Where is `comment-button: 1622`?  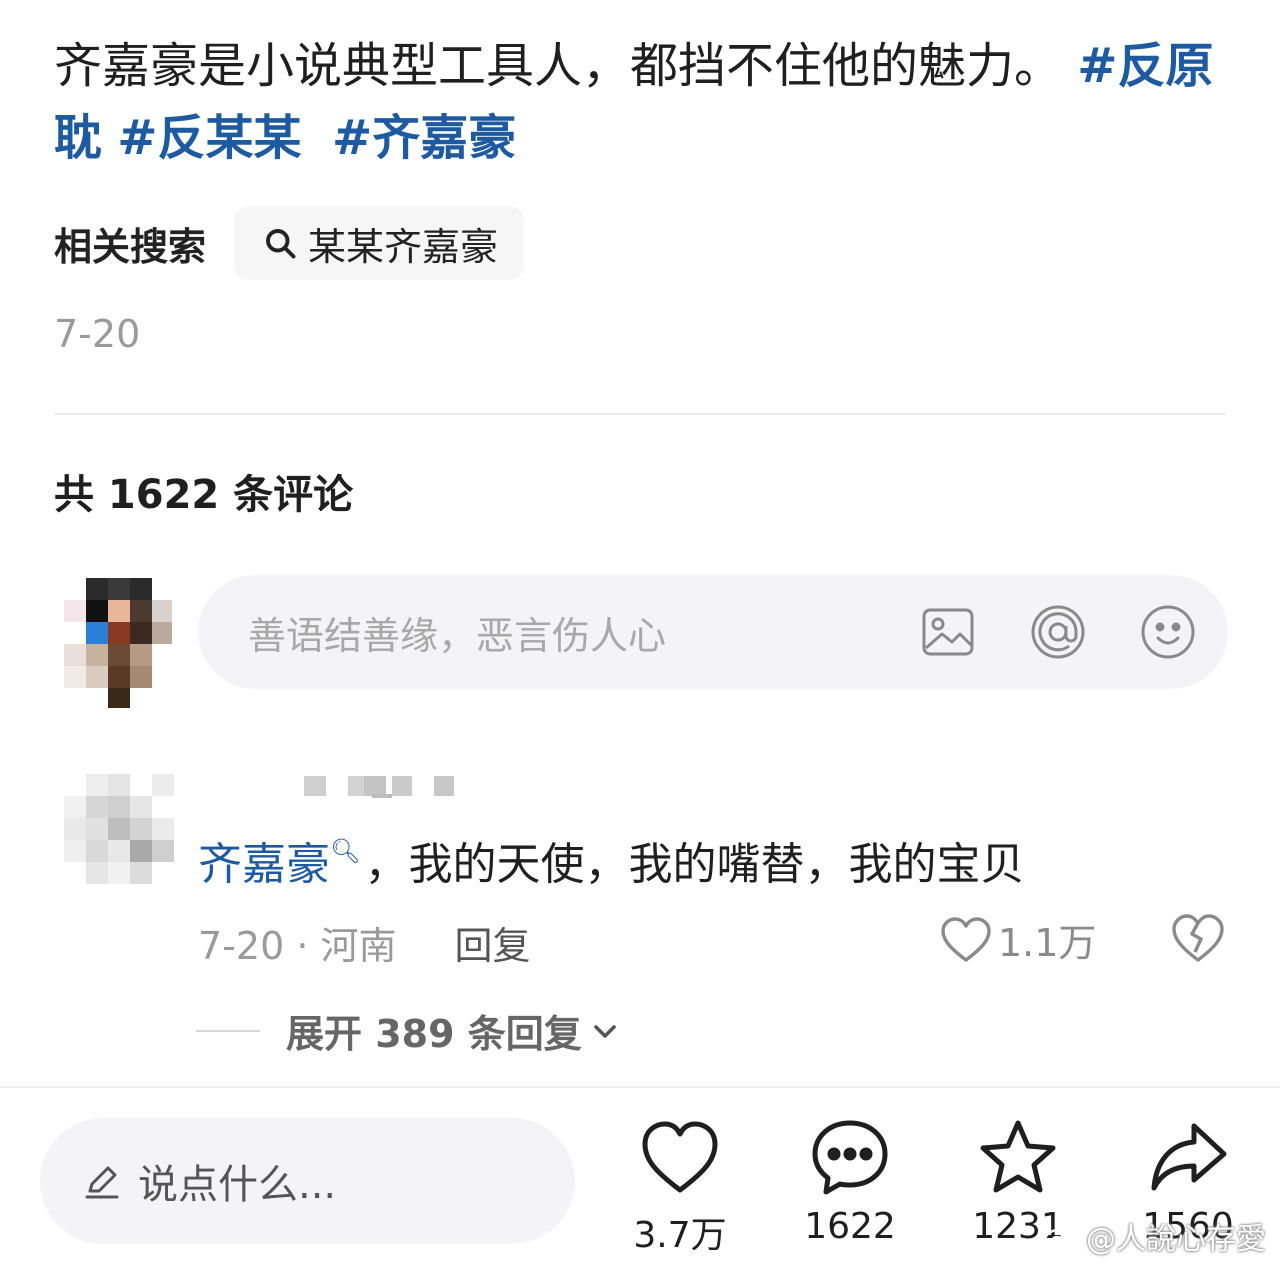
comment-button: 1622 is located at coordinates (850, 1188).